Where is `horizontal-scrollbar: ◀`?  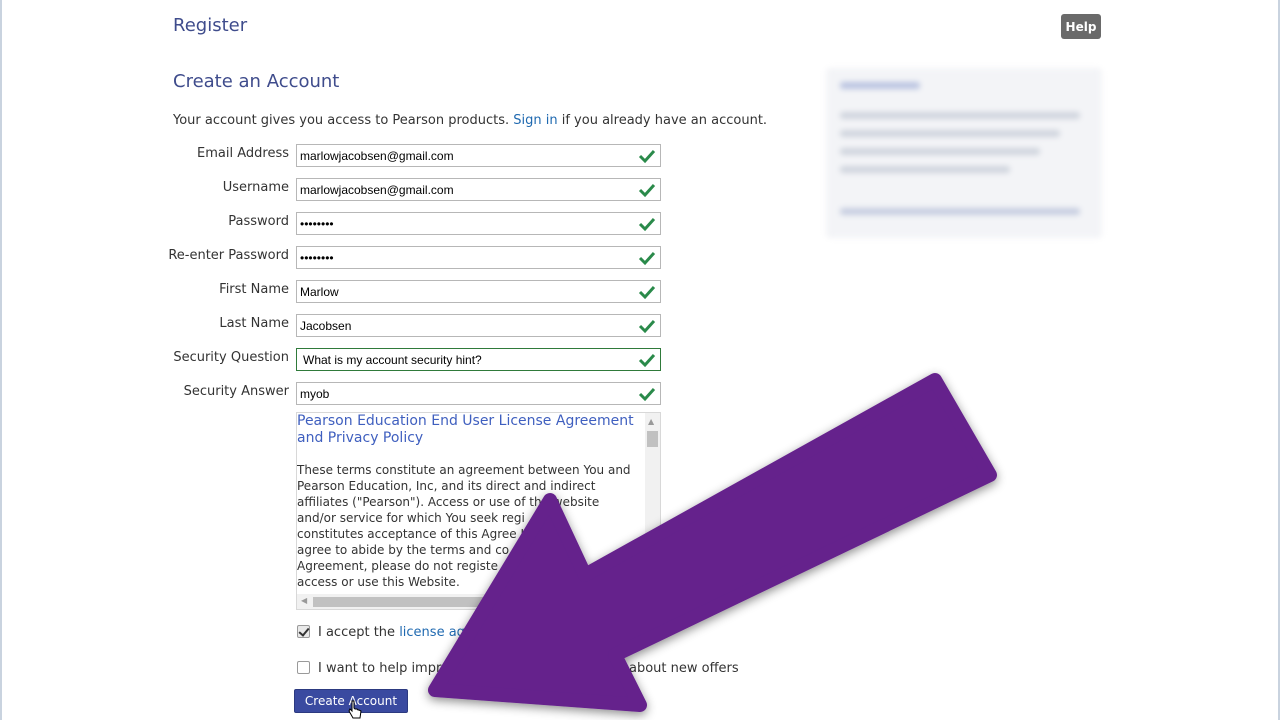 horizontal-scrollbar: ◀ is located at coordinates (478, 601).